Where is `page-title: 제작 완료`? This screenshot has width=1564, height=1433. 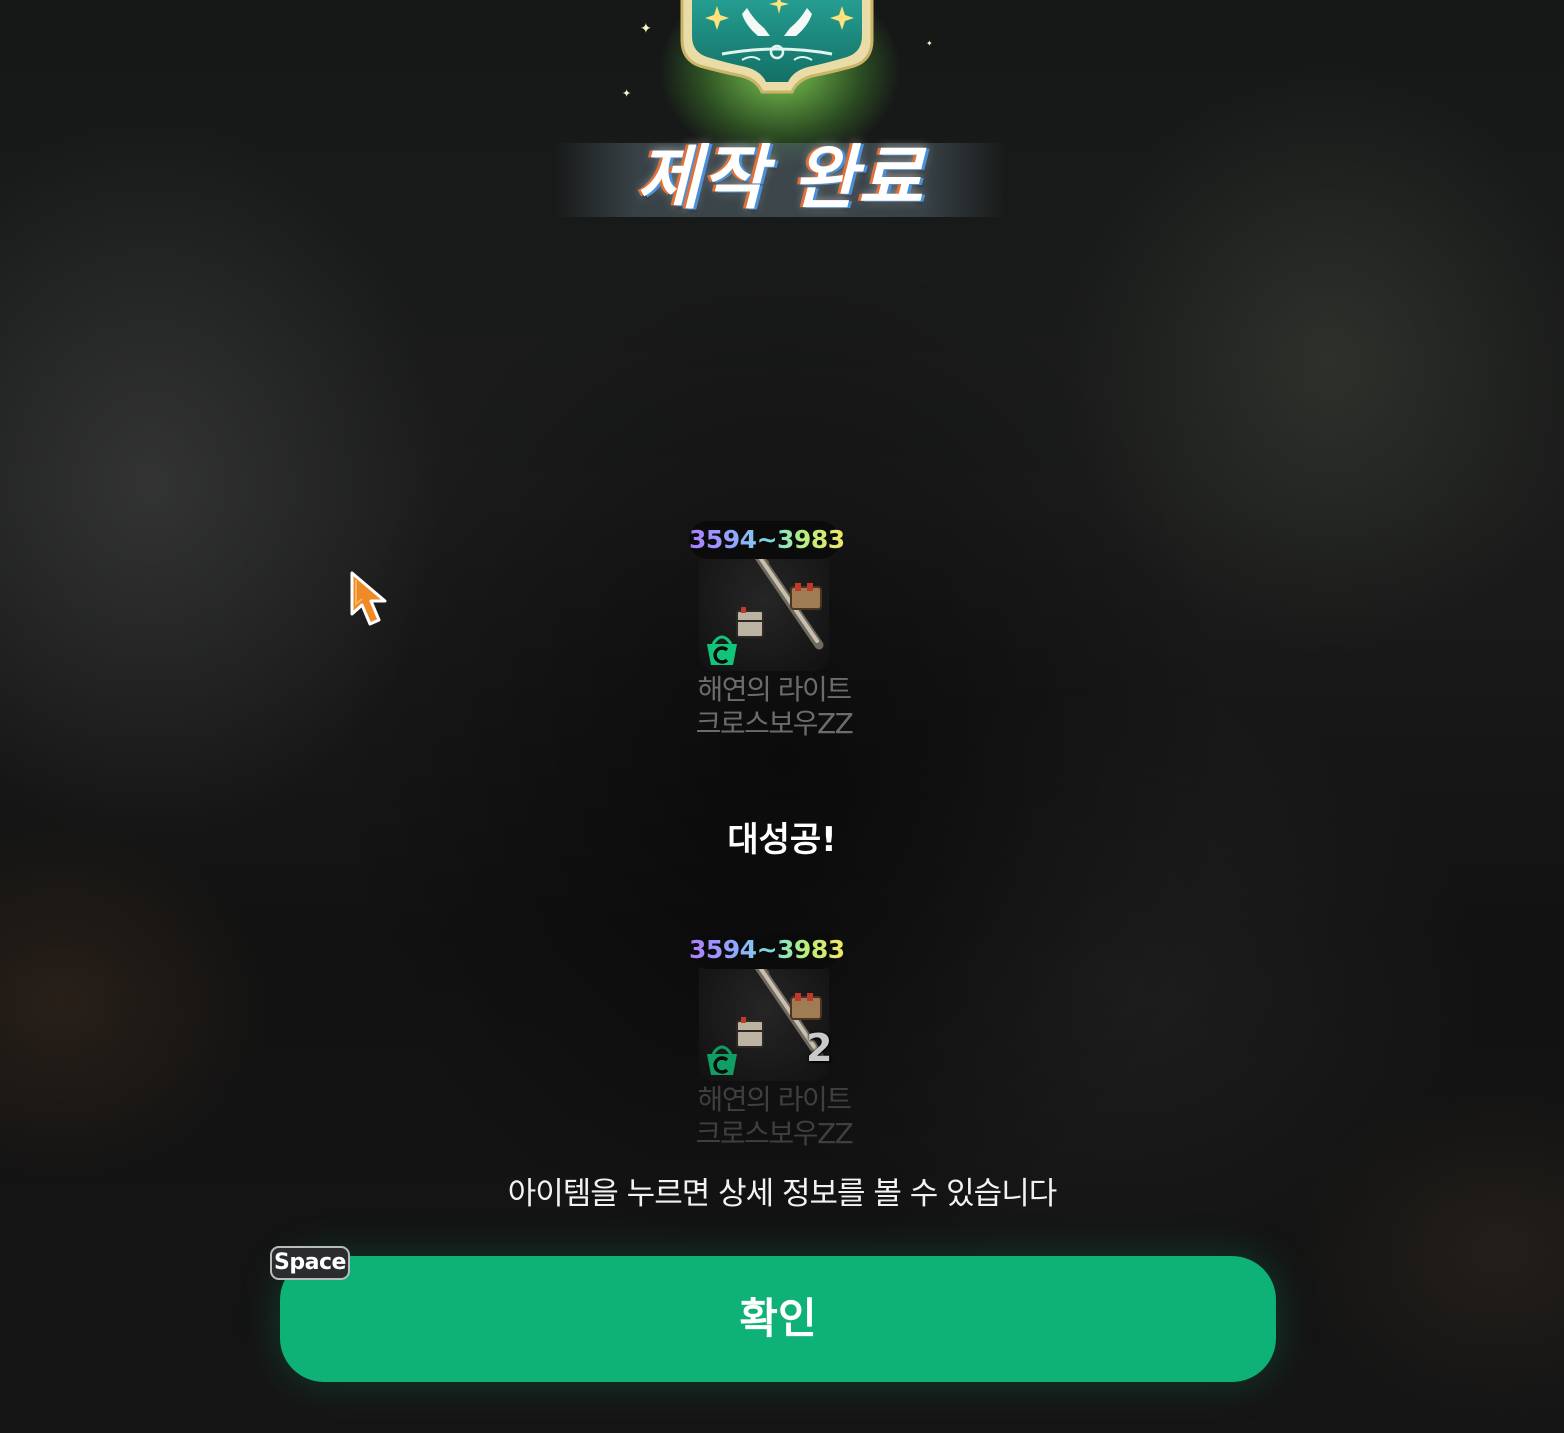
page-title: 제작 완료 is located at coordinates (780, 178).